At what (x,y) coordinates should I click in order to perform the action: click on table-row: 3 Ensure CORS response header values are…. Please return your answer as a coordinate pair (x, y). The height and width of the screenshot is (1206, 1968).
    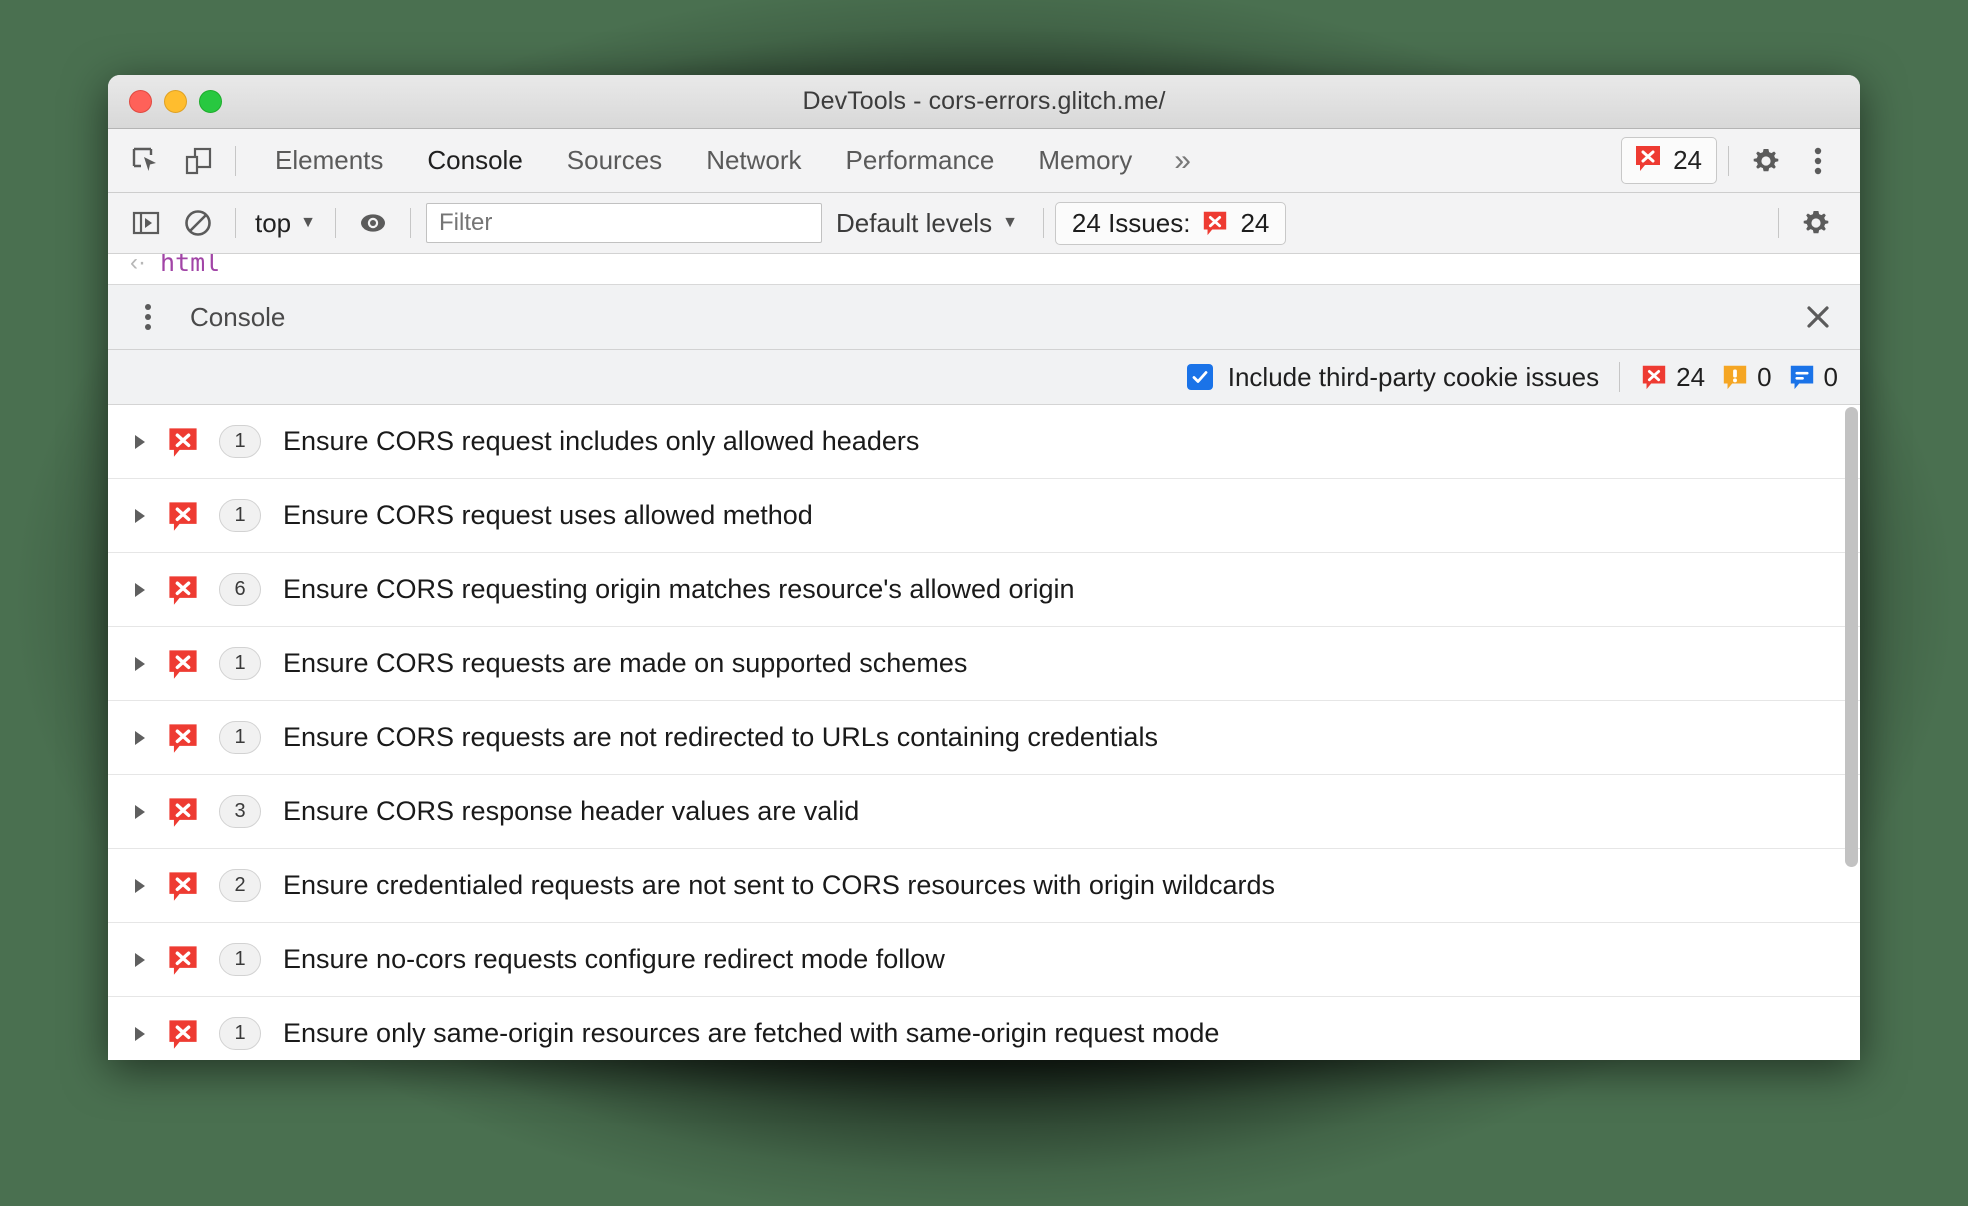
    Looking at the image, I should click on (984, 812).